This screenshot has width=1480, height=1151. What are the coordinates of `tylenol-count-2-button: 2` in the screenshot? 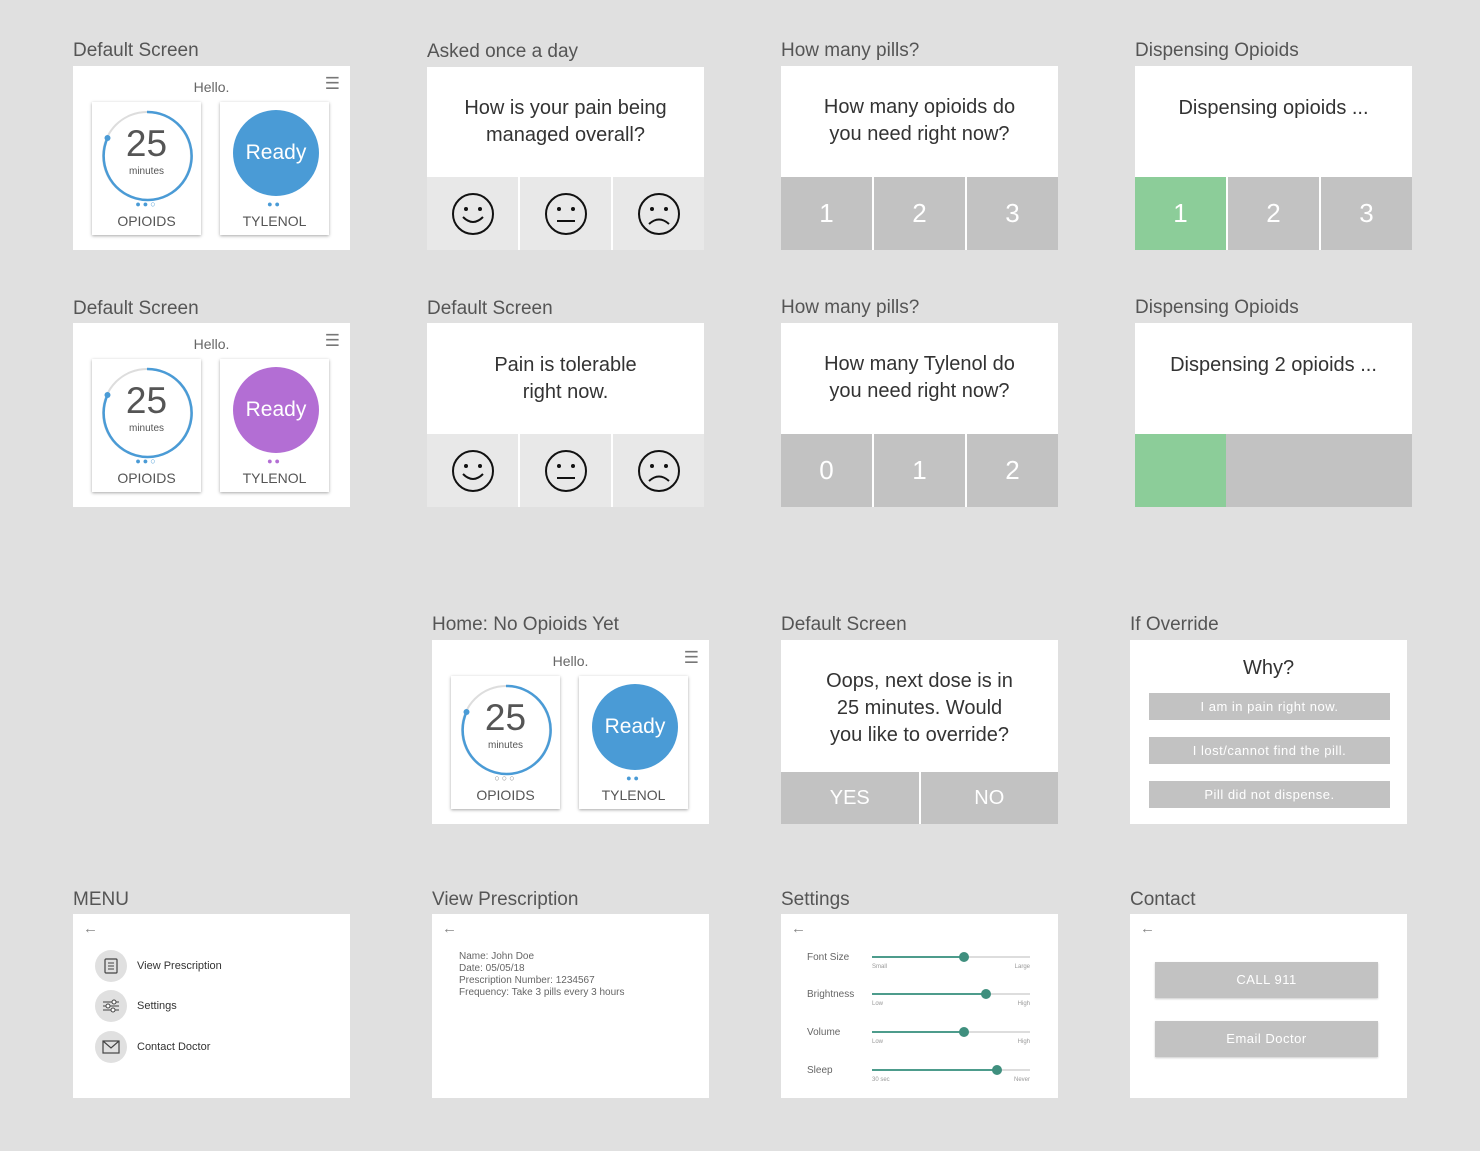 It's located at (1012, 470).